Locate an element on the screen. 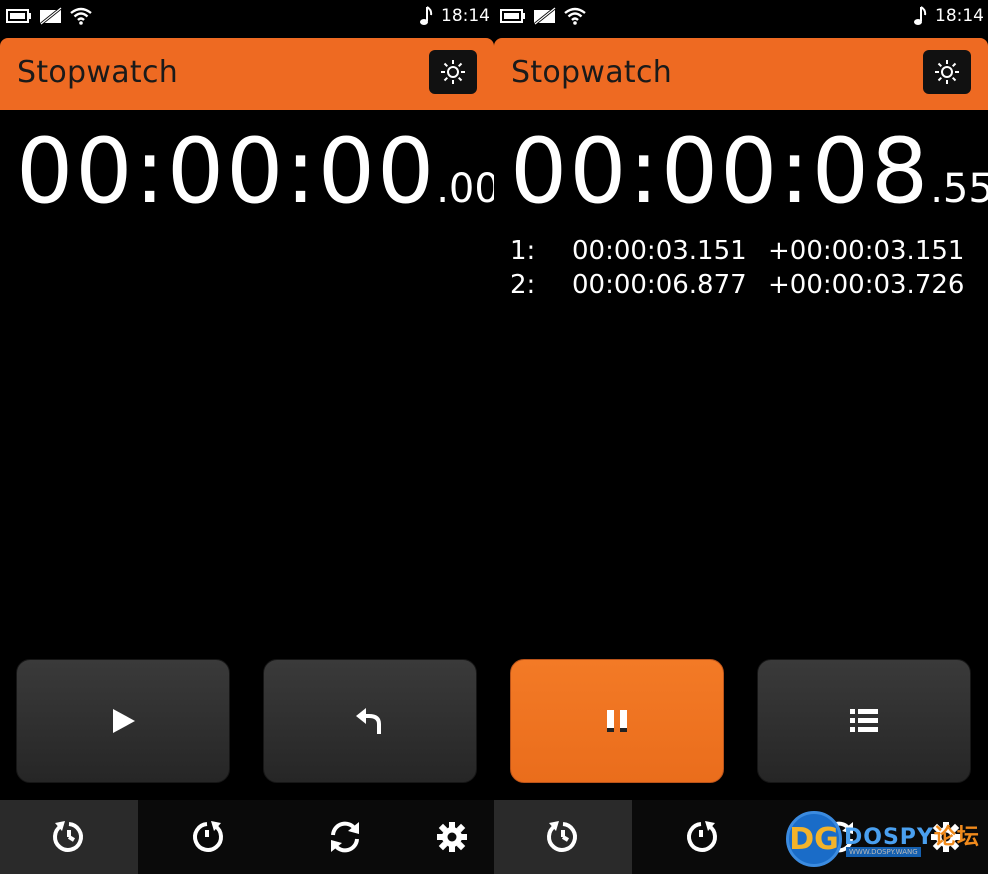 The width and height of the screenshot is (988, 874). elapsed-time-display: 00:00:08.550 is located at coordinates (749, 172).